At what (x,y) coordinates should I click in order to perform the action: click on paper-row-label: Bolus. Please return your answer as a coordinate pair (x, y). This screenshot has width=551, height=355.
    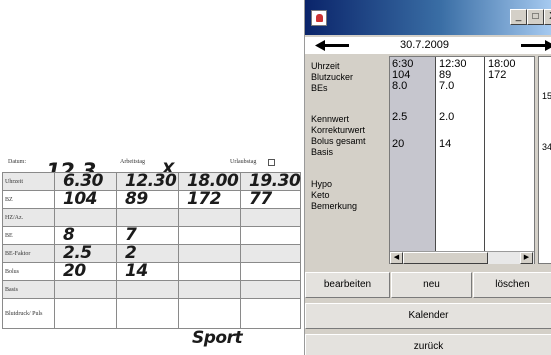
    Looking at the image, I should click on (28, 271).